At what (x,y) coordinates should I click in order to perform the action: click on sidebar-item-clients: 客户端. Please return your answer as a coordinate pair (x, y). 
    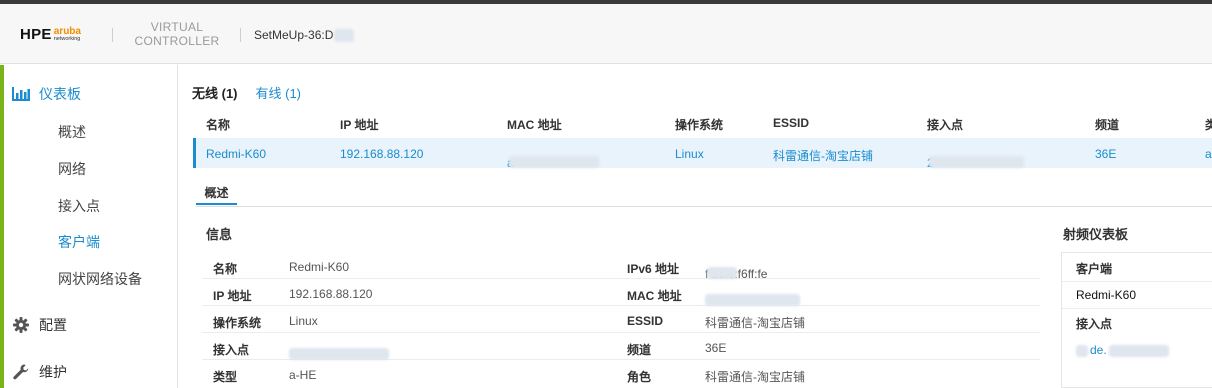
    Looking at the image, I should click on (79, 242).